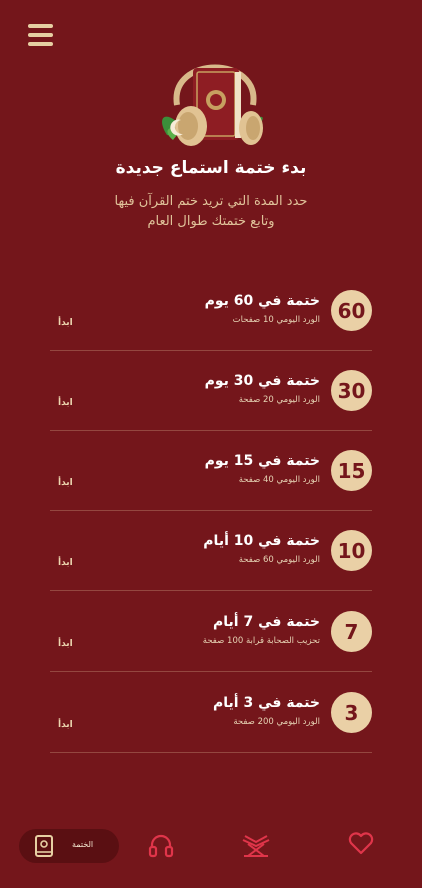 This screenshot has height=888, width=422. Describe the element at coordinates (361, 844) in the screenshot. I see `heart-icon` at that location.